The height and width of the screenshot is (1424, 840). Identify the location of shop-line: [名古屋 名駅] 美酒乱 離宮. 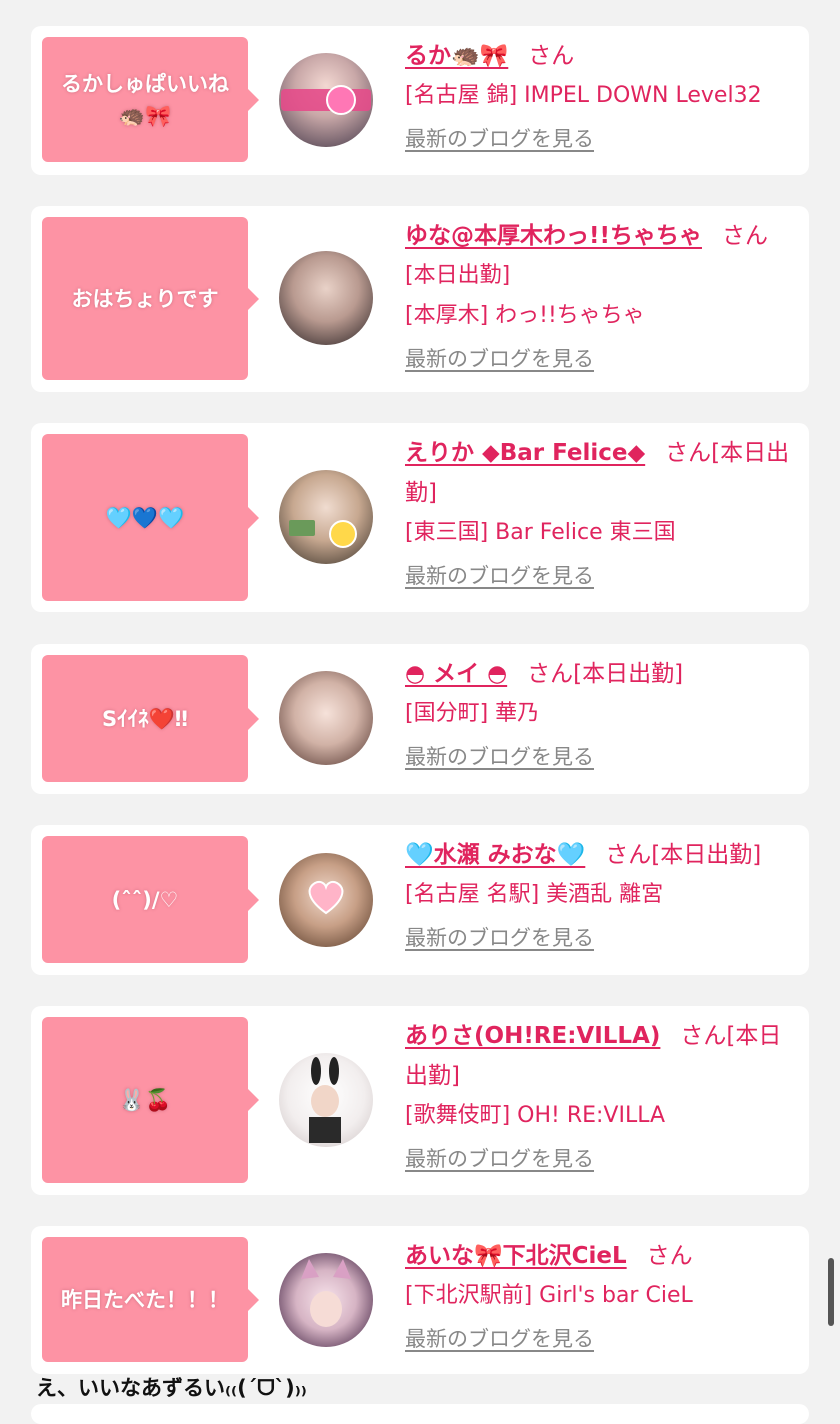
(534, 894).